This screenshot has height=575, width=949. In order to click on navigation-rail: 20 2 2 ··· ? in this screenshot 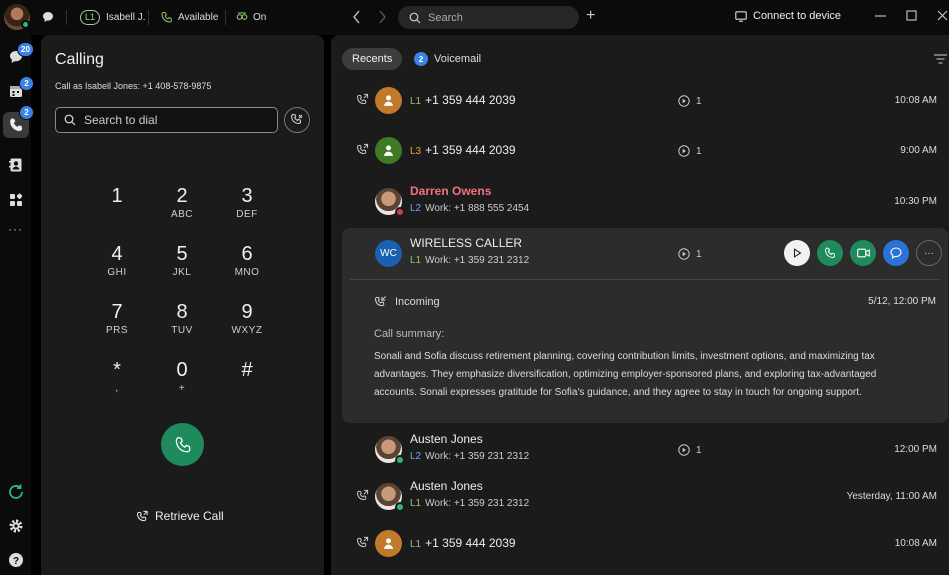, I will do `click(17, 305)`.